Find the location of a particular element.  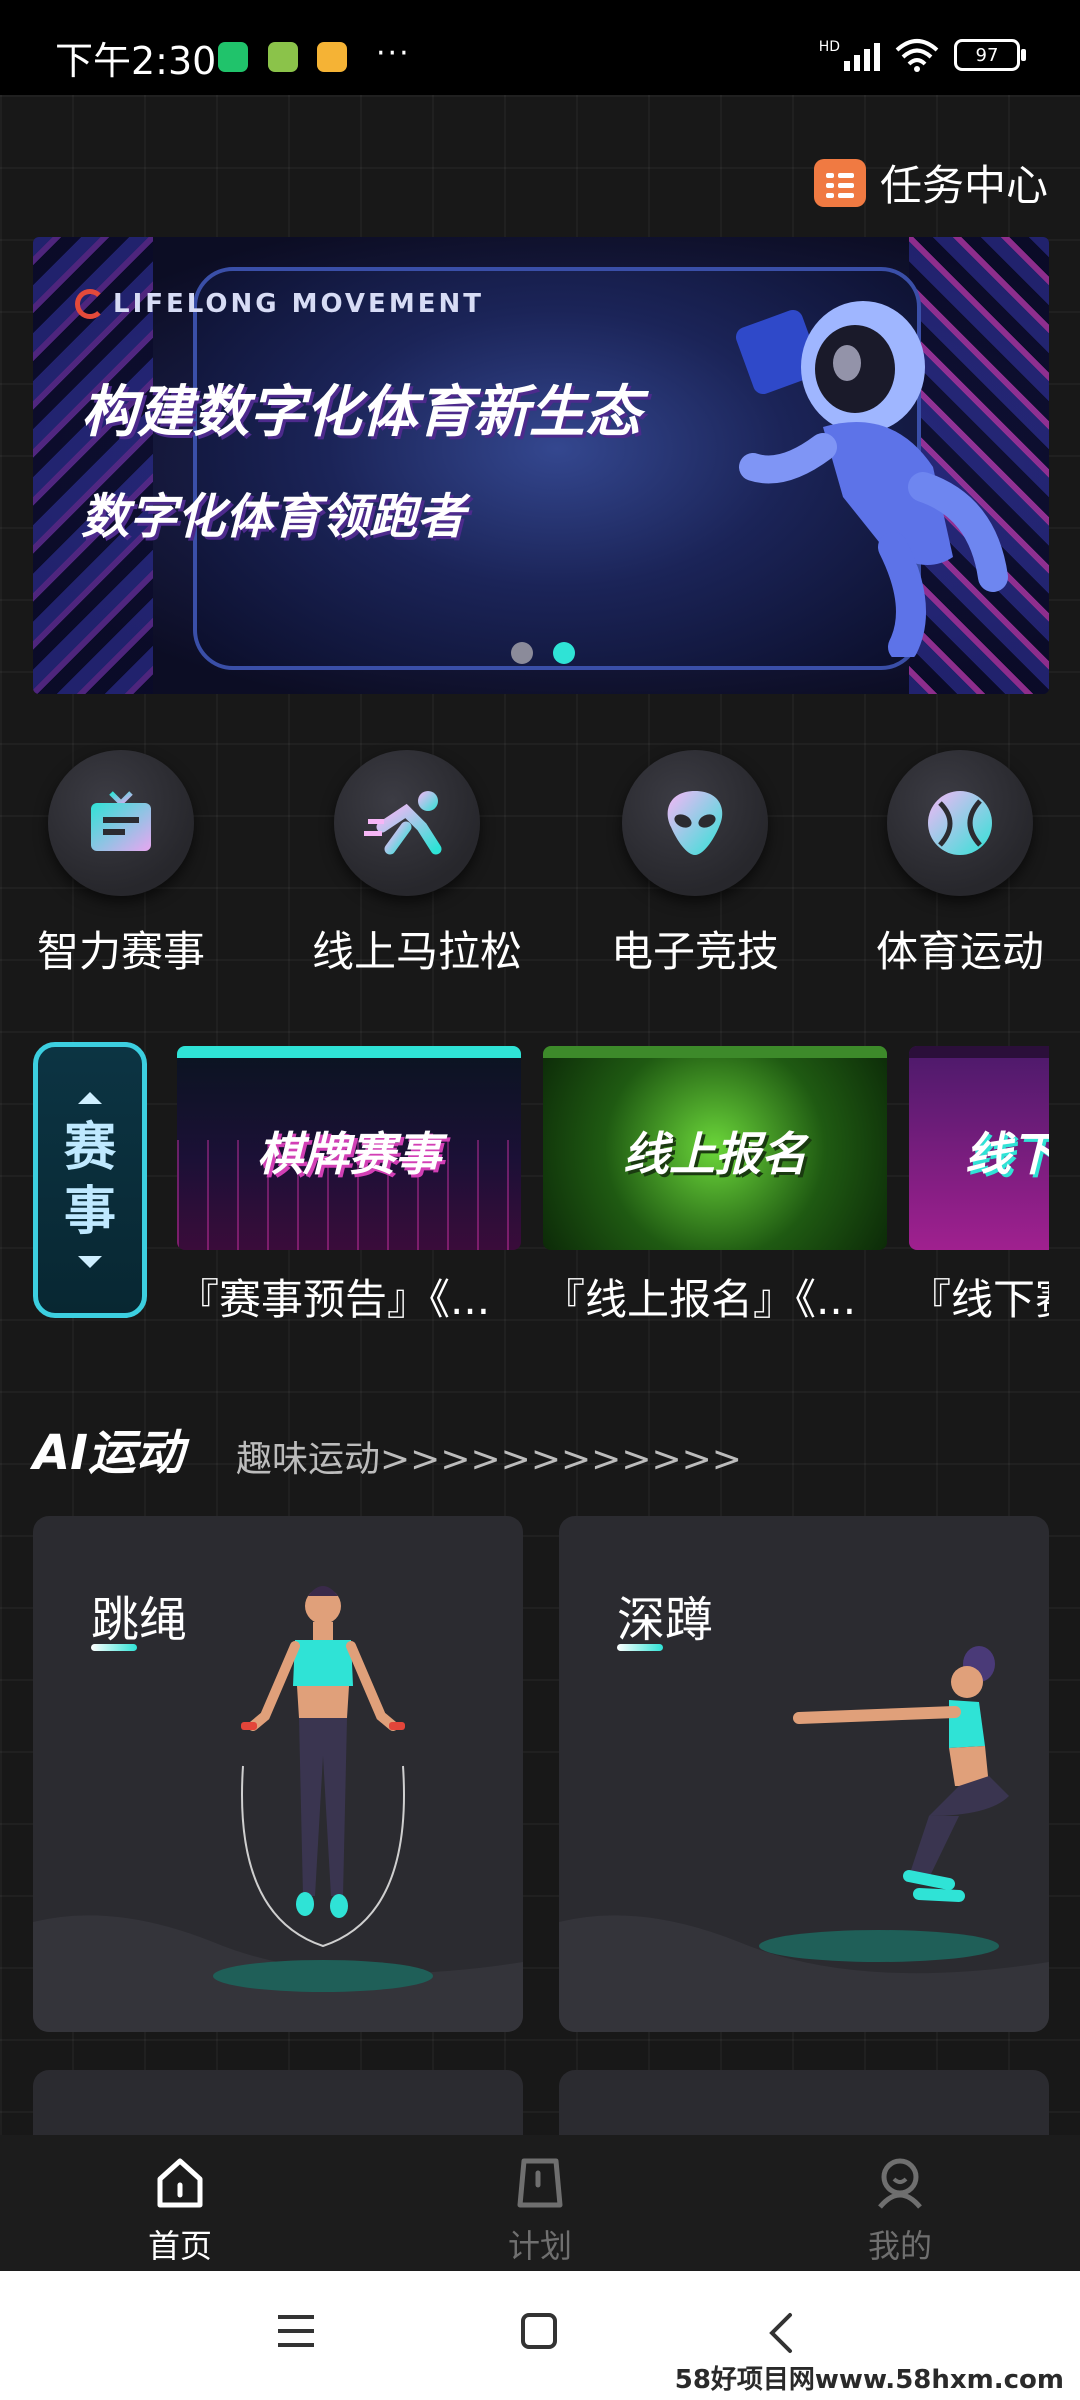

plan-icon is located at coordinates (540, 2183).